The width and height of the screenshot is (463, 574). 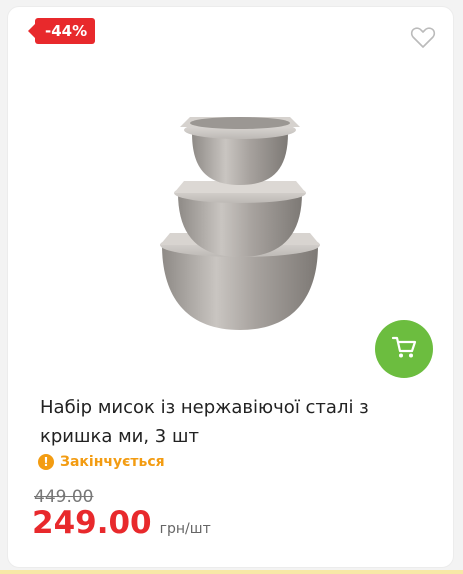 What do you see at coordinates (92, 523) in the screenshot?
I see `current-price: 249.00` at bounding box center [92, 523].